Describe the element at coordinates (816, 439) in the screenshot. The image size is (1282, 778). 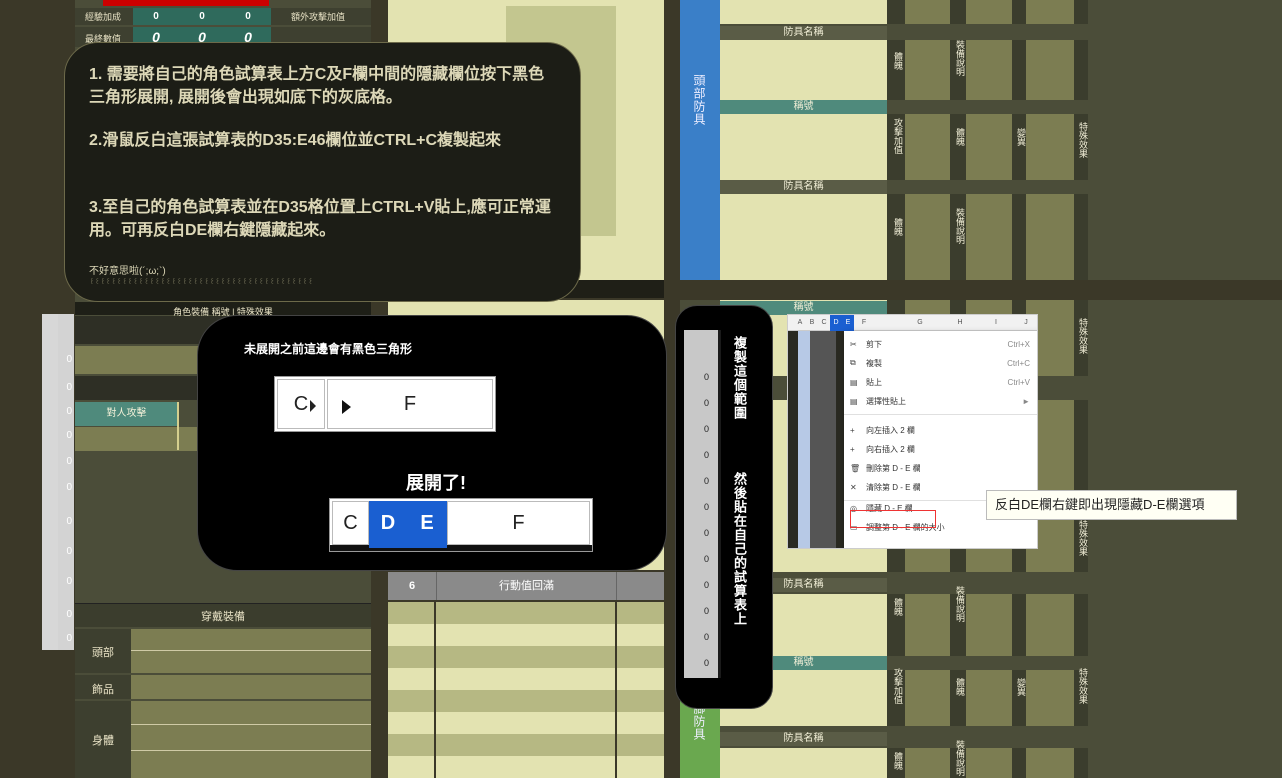
I see `sheet-rows-preview` at that location.